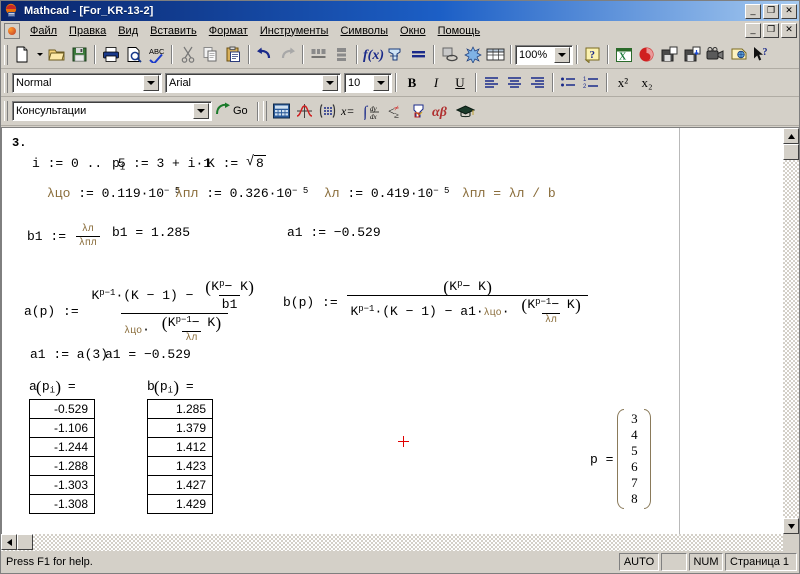 This screenshot has width=800, height=574. I want to click on save-web-icon, so click(669, 55).